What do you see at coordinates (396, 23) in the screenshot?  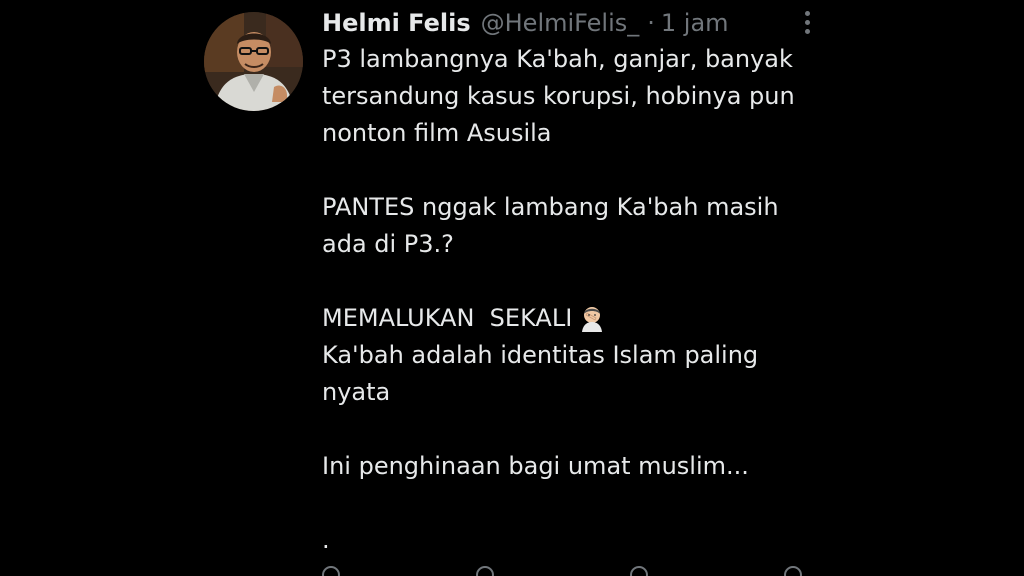 I see `display-name: Helmi Felis` at bounding box center [396, 23].